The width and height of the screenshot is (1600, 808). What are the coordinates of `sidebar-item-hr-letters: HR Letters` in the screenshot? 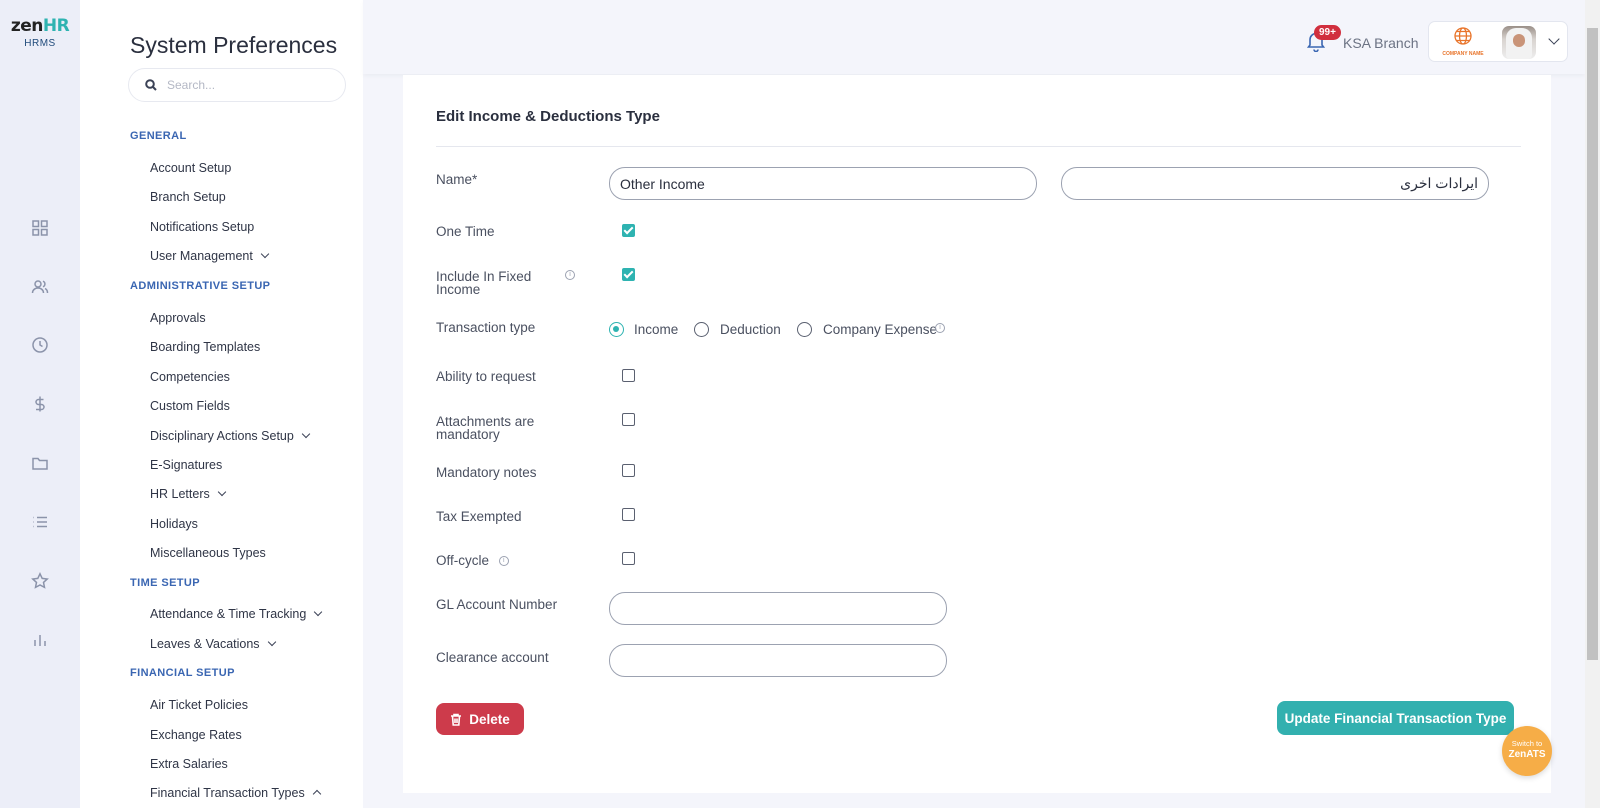 It's located at (188, 494).